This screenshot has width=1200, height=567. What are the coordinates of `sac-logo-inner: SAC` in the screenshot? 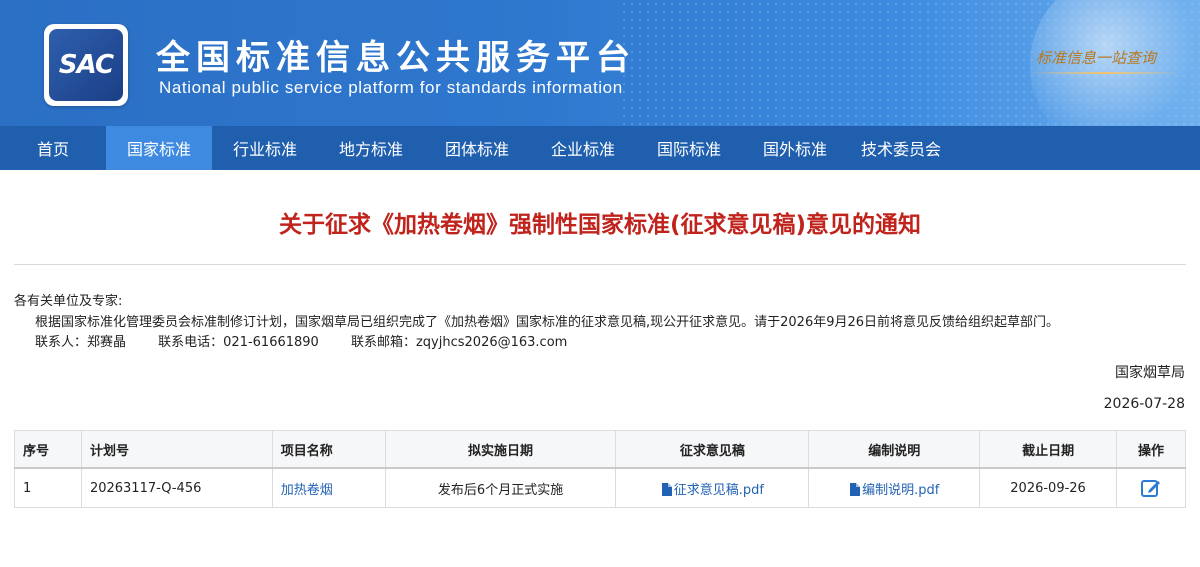 It's located at (86, 65).